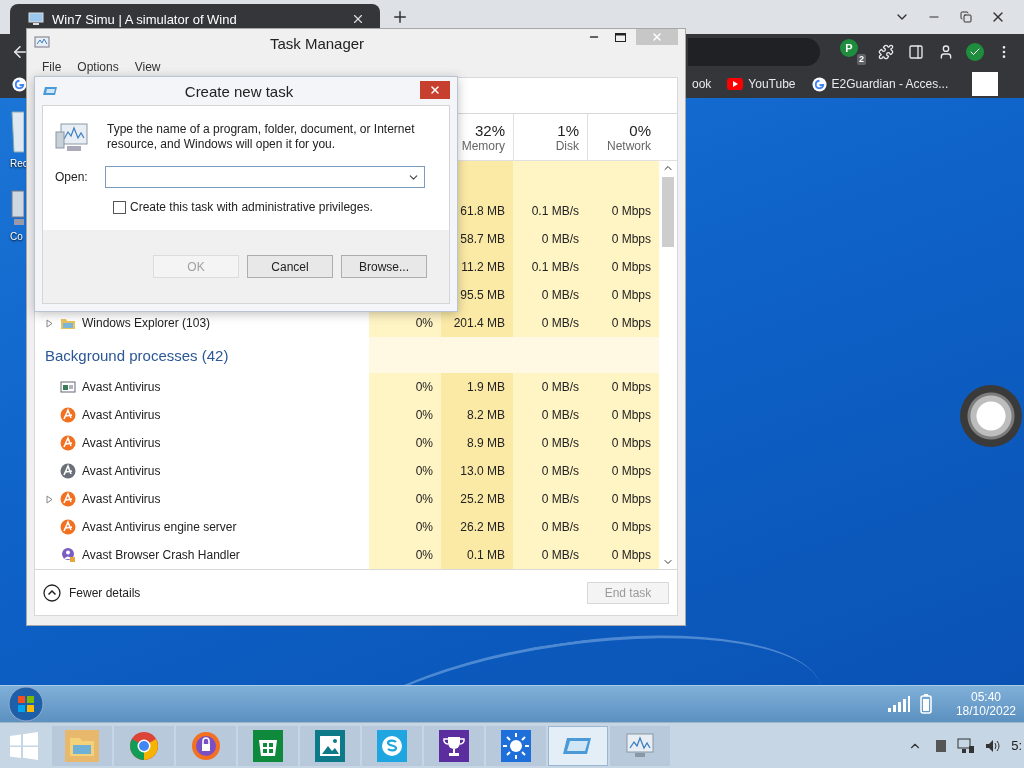 Image resolution: width=1024 pixels, height=768 pixels. What do you see at coordinates (985, 84) in the screenshot?
I see `bookmark-tile` at bounding box center [985, 84].